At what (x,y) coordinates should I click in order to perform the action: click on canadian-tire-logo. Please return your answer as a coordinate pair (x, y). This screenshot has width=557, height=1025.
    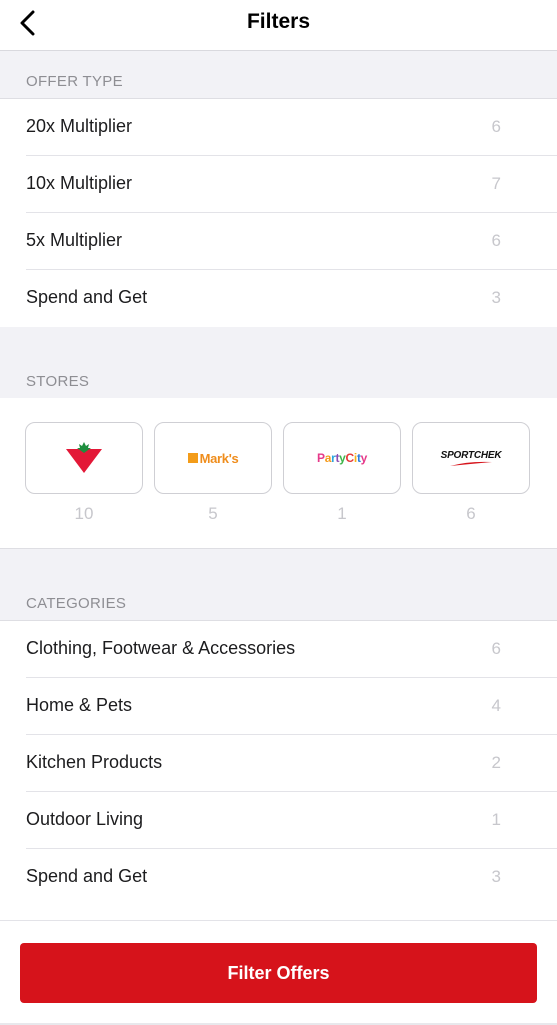
    Looking at the image, I should click on (84, 457).